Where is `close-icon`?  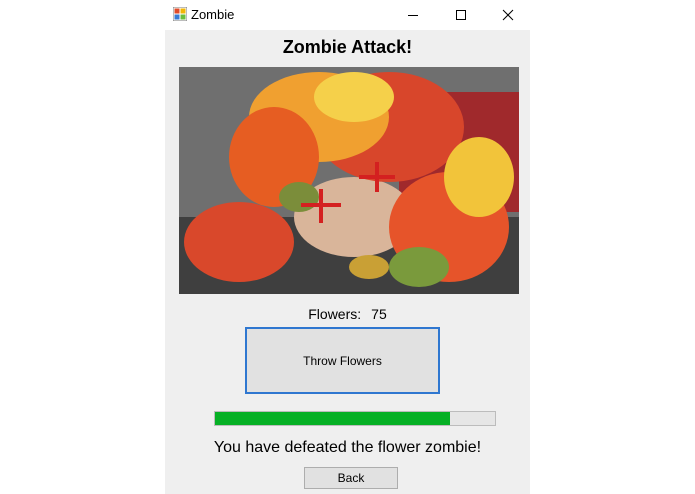 close-icon is located at coordinates (508, 15).